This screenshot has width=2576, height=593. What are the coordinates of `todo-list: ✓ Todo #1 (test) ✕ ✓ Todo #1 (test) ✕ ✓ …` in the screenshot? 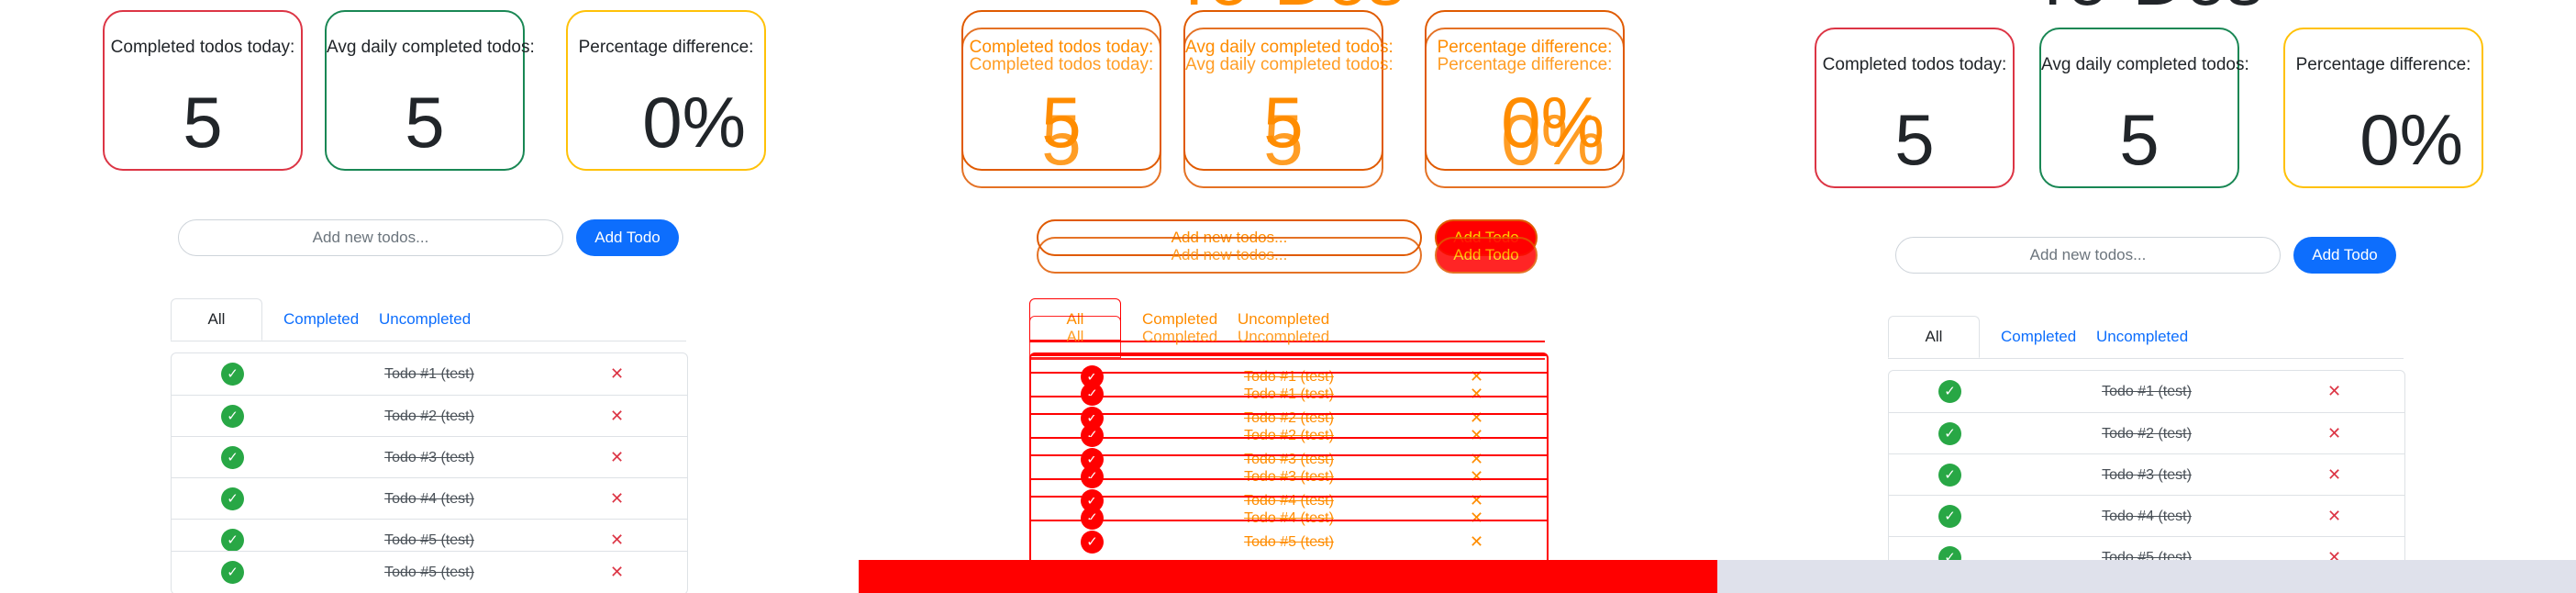 It's located at (1289, 473).